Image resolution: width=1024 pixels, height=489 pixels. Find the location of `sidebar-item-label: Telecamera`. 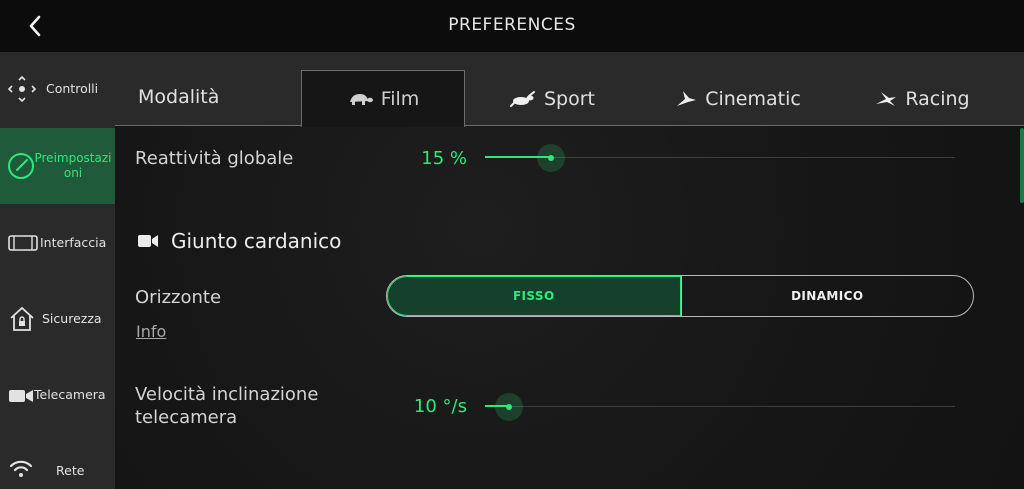

sidebar-item-label: Telecamera is located at coordinates (70, 394).